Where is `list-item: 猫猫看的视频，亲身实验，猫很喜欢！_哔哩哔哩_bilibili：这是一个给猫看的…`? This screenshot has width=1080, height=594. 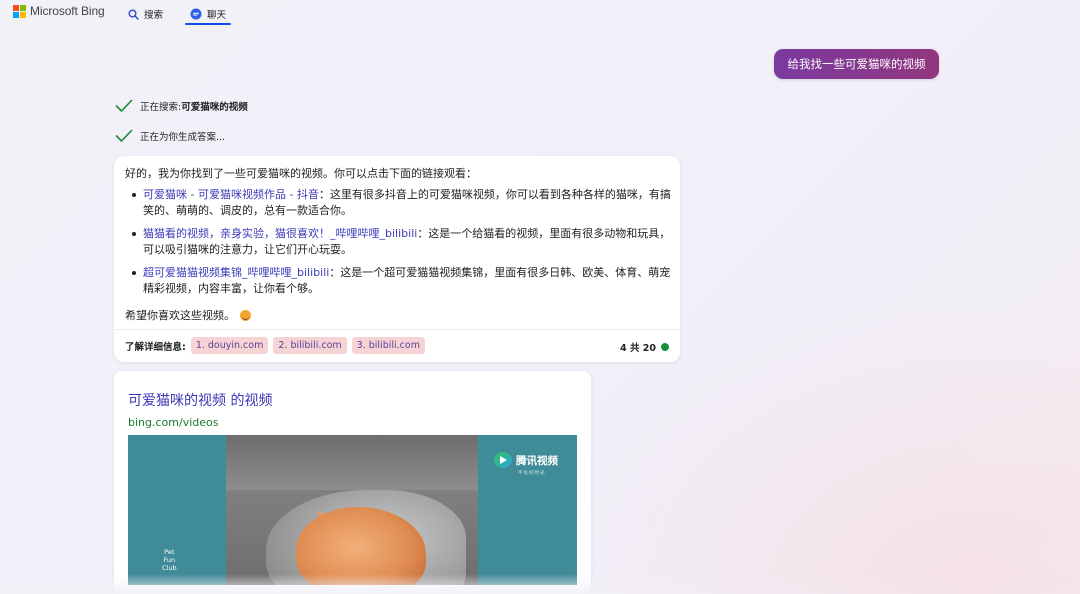 list-item: 猫猫看的视频，亲身实验，猫很喜欢！_哔哩哔哩_bilibili：这是一个给猫看的… is located at coordinates (399, 242).